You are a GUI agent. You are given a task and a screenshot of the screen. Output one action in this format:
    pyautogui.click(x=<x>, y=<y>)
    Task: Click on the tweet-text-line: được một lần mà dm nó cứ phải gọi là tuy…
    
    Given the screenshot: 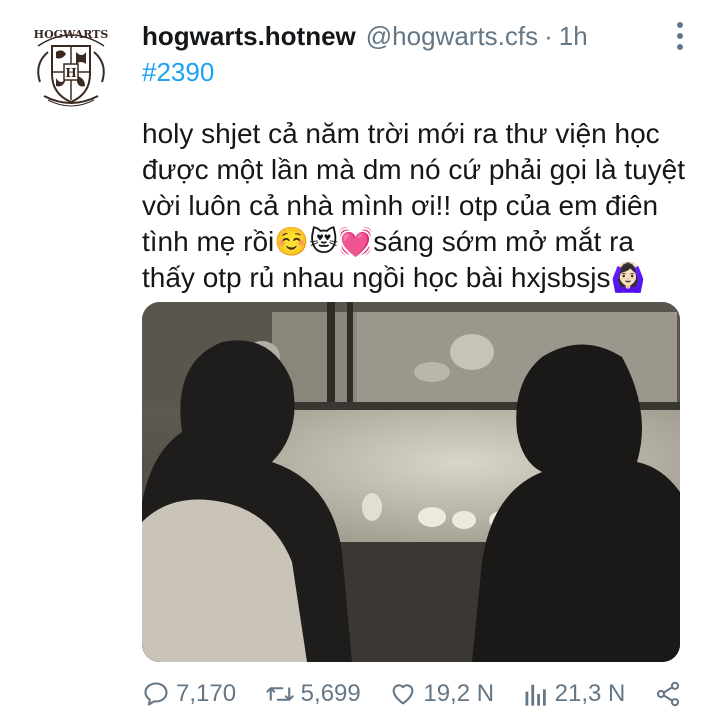 What is the action you would take?
    pyautogui.click(x=413, y=169)
    